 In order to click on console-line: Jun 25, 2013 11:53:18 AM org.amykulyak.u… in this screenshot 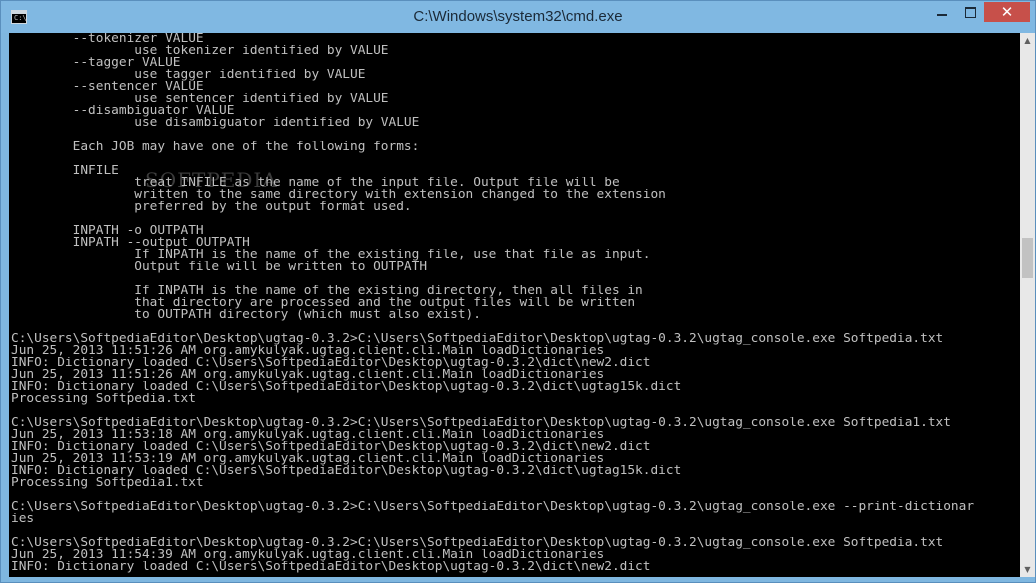, I will do `click(308, 435)`.